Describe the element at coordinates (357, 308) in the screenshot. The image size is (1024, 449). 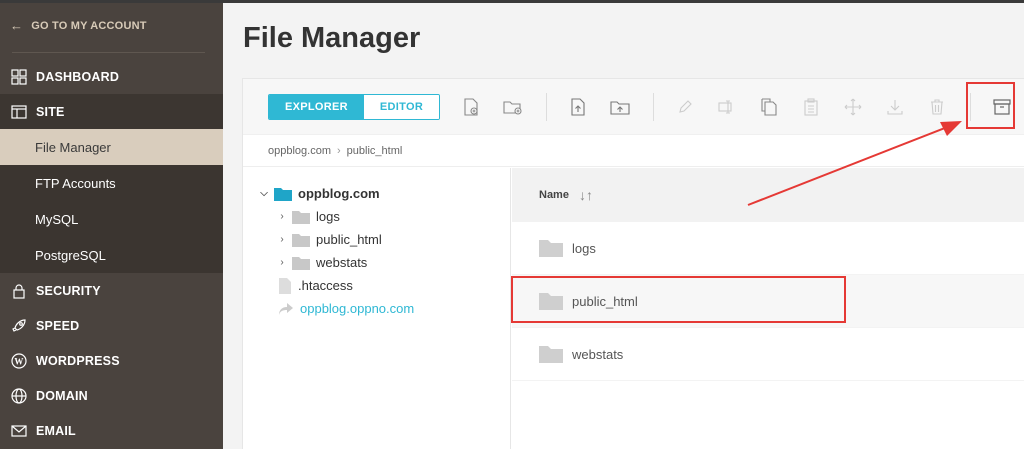
I see `tree-item-label: oppblog.oppno.com` at that location.